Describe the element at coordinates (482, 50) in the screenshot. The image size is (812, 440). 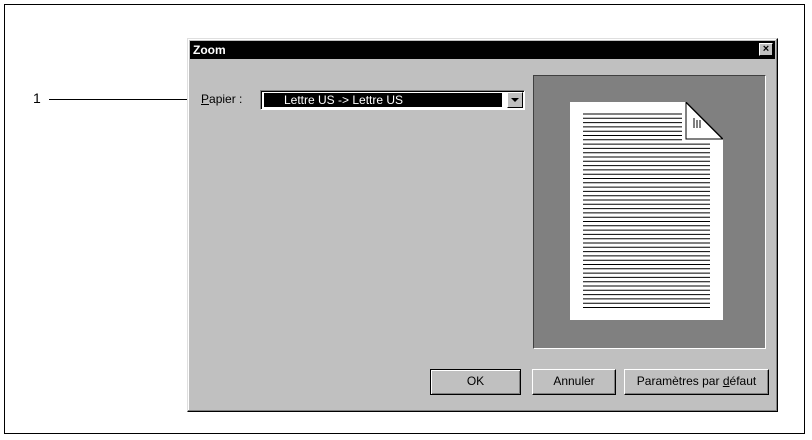
I see `title-bar: Zoom ×` at that location.